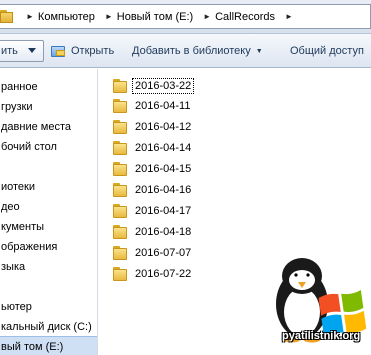 Image resolution: width=371 pixels, height=355 pixels. Describe the element at coordinates (93, 51) in the screenshot. I see `open-label: Открыть` at that location.